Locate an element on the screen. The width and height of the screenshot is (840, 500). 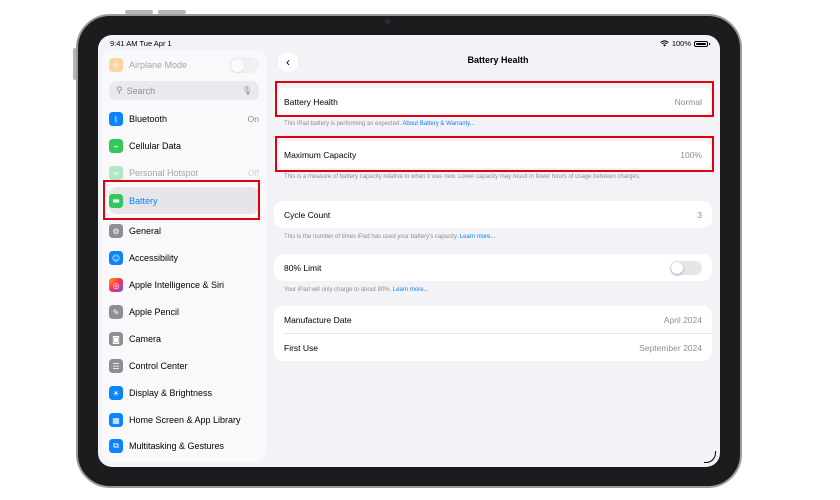
airplane-mode-toggle is located at coordinates (244, 65).